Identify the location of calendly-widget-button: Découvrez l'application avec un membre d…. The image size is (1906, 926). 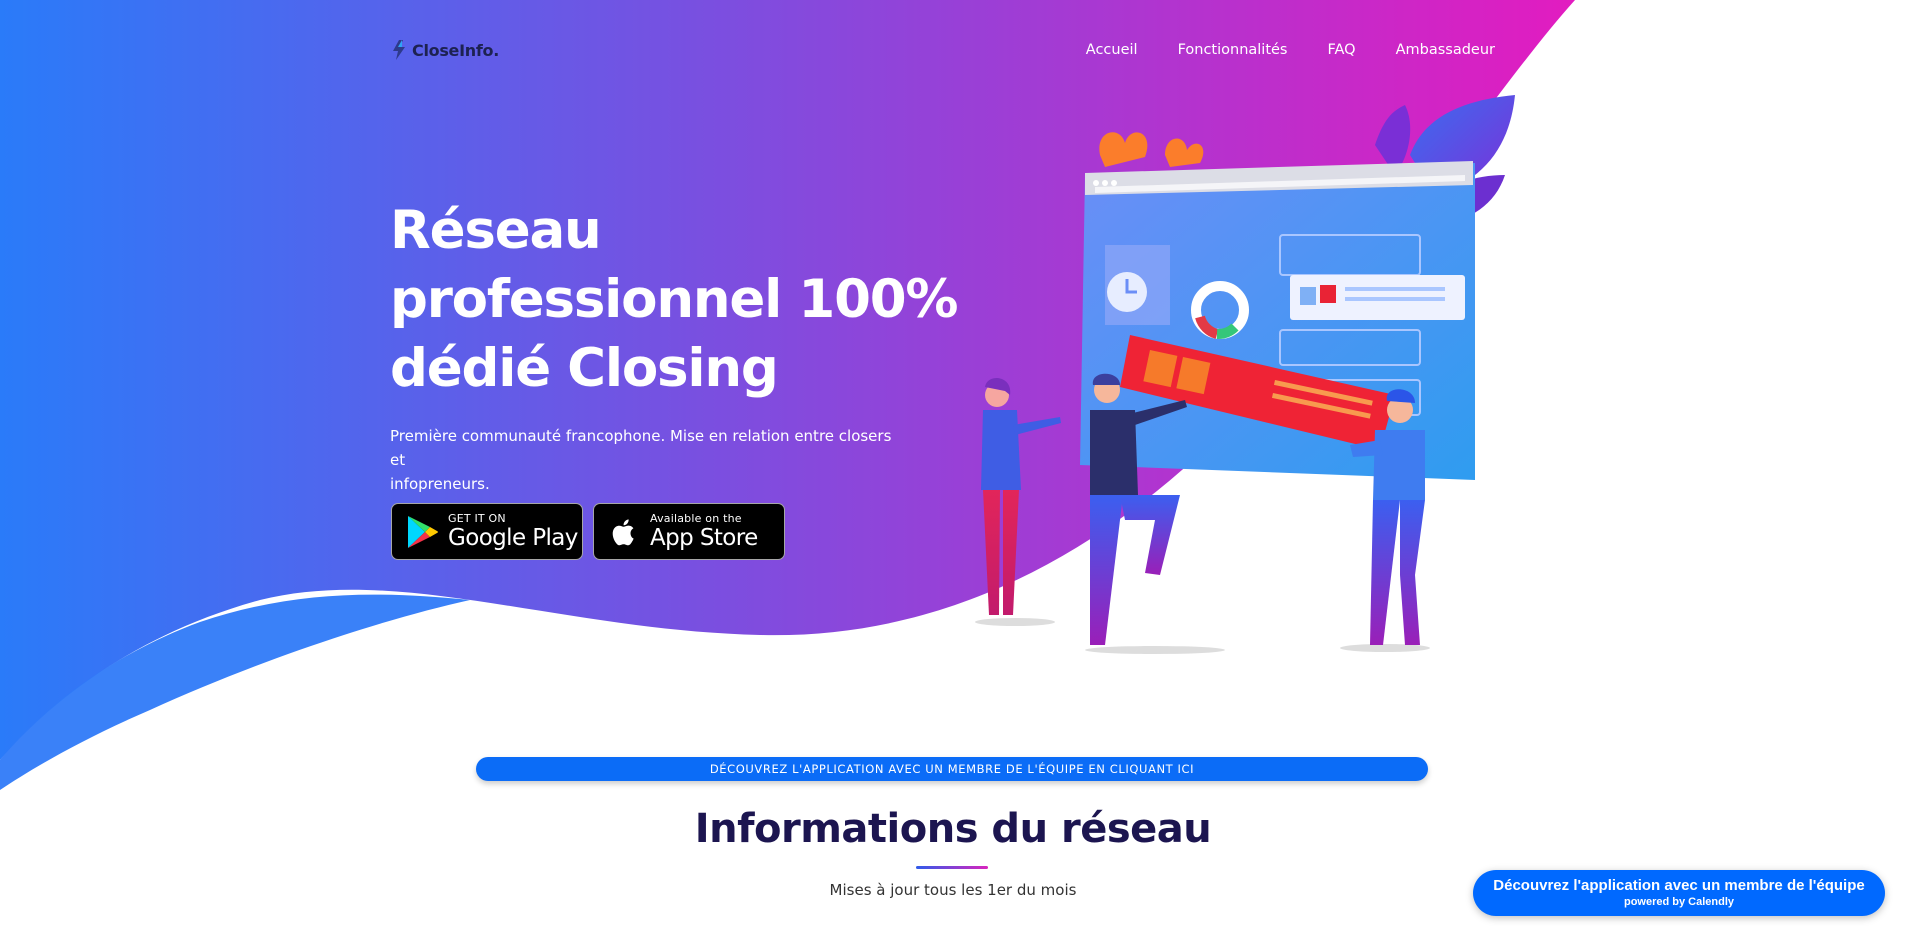
(1679, 893).